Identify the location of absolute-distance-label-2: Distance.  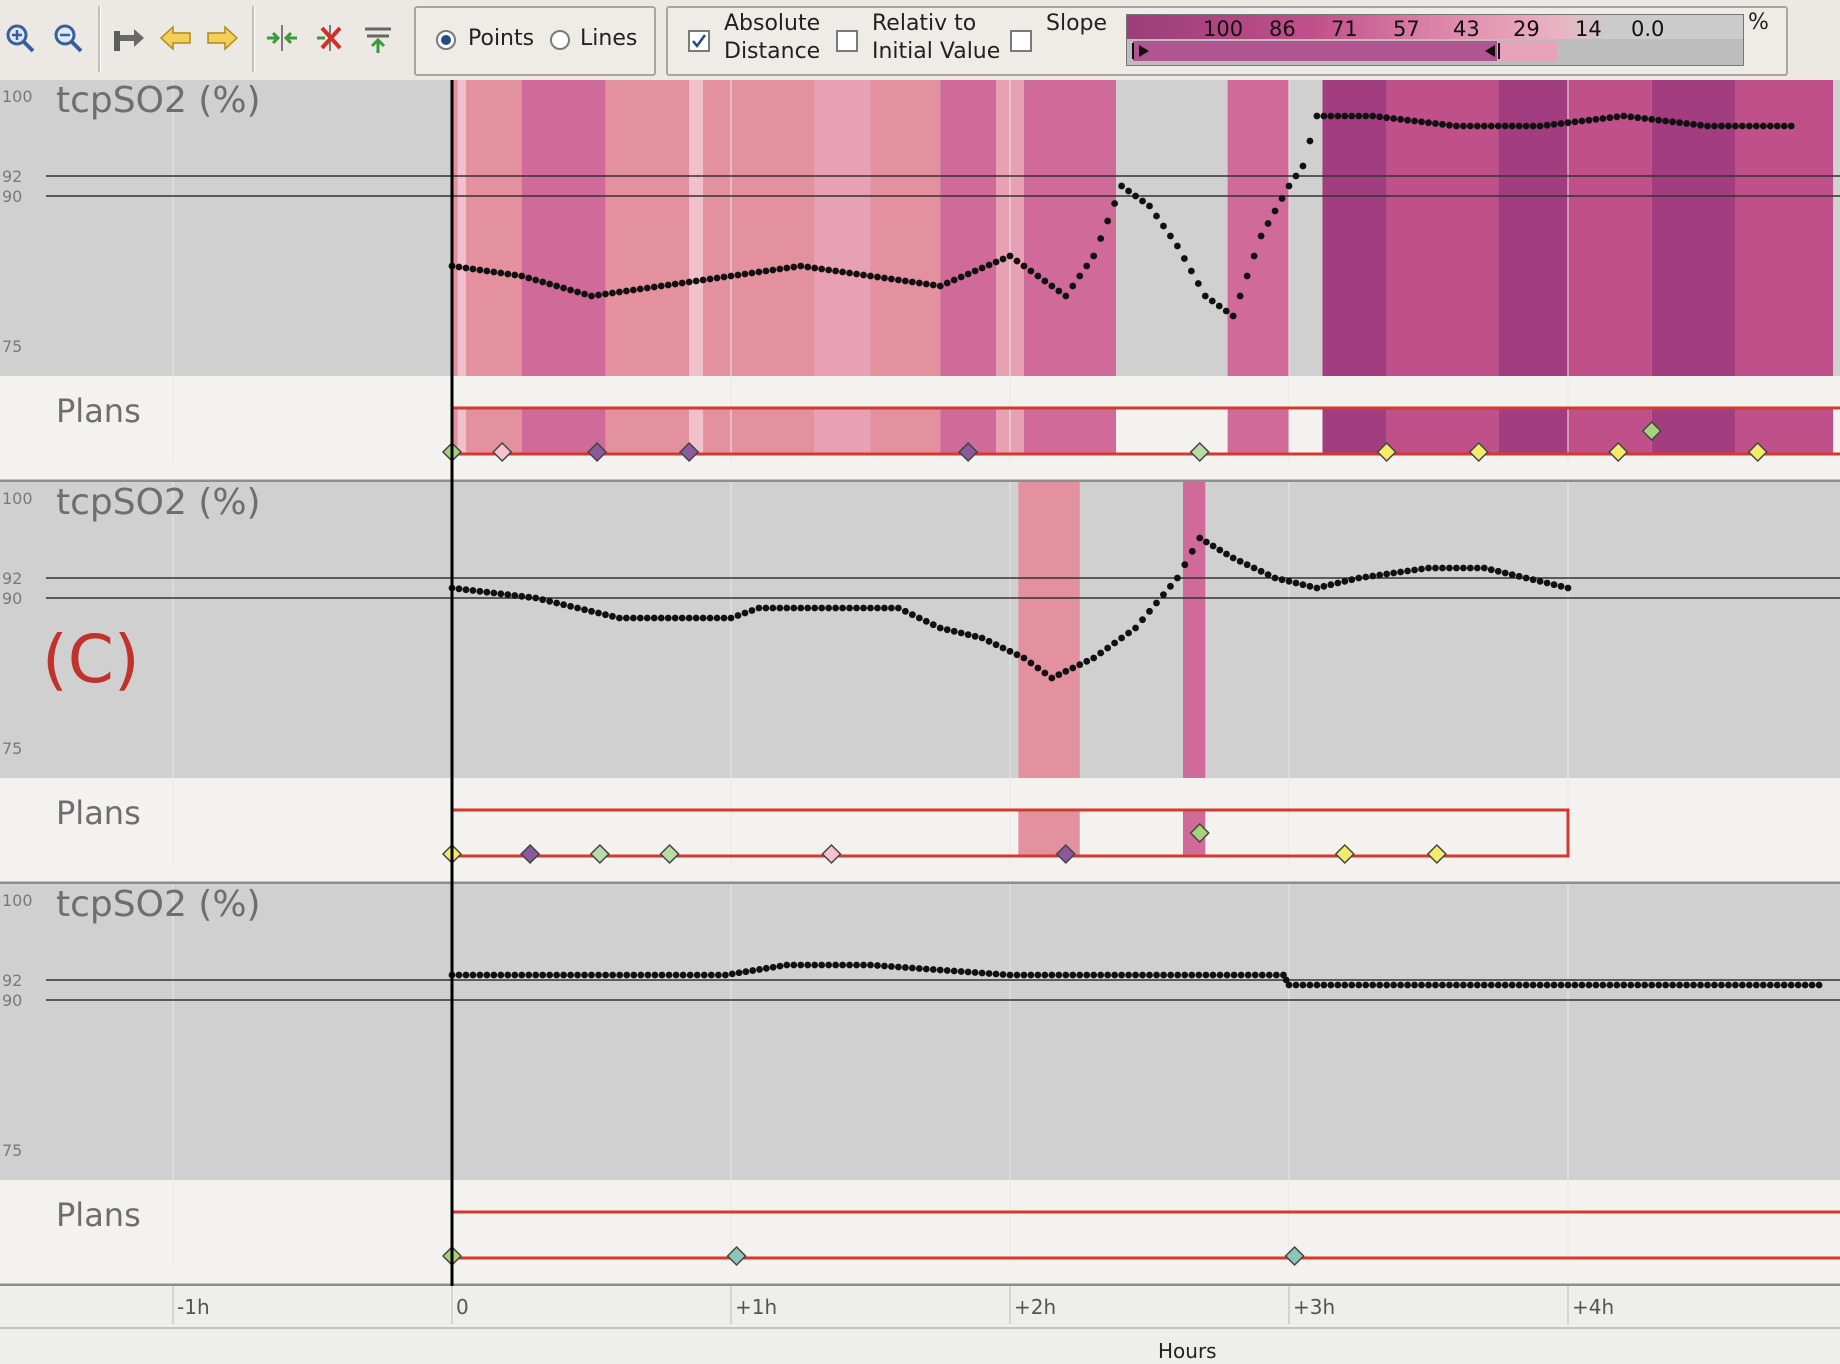
(772, 51).